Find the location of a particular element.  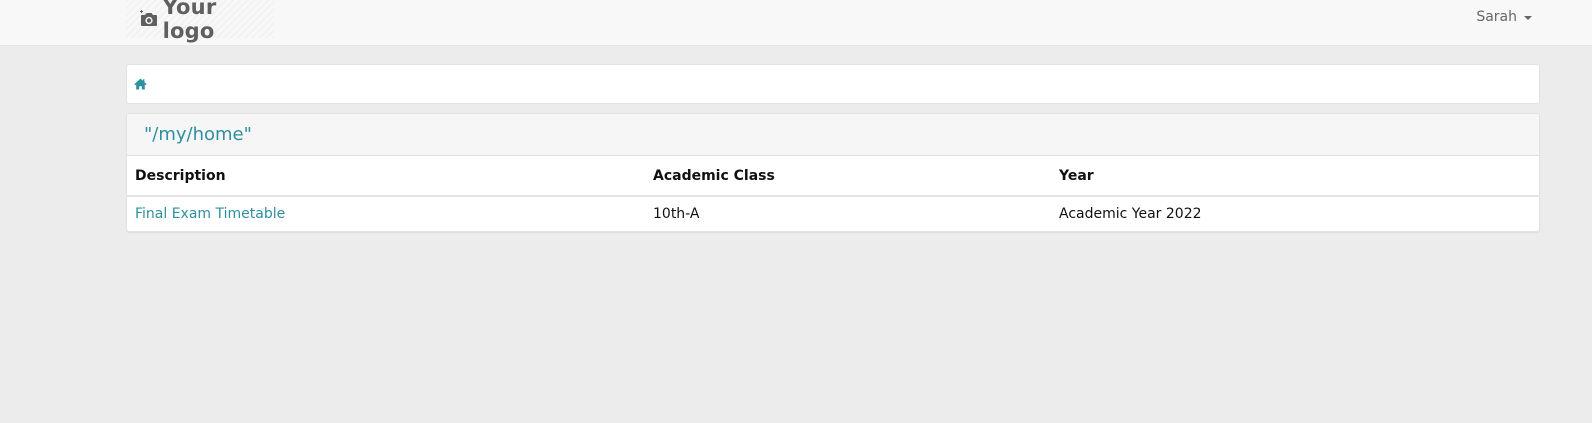

cell-academic-class: 10th-A is located at coordinates (676, 214).